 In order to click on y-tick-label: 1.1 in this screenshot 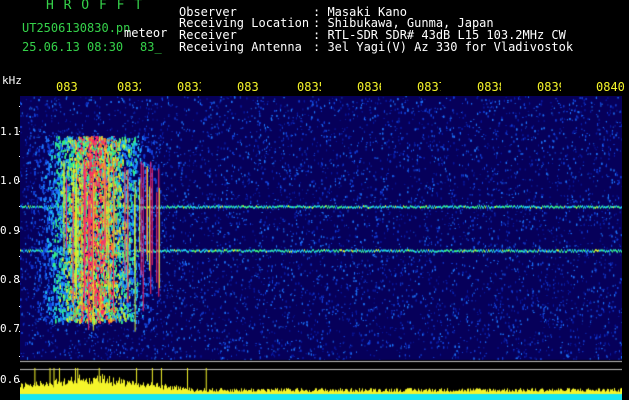, I will do `click(10, 131)`.